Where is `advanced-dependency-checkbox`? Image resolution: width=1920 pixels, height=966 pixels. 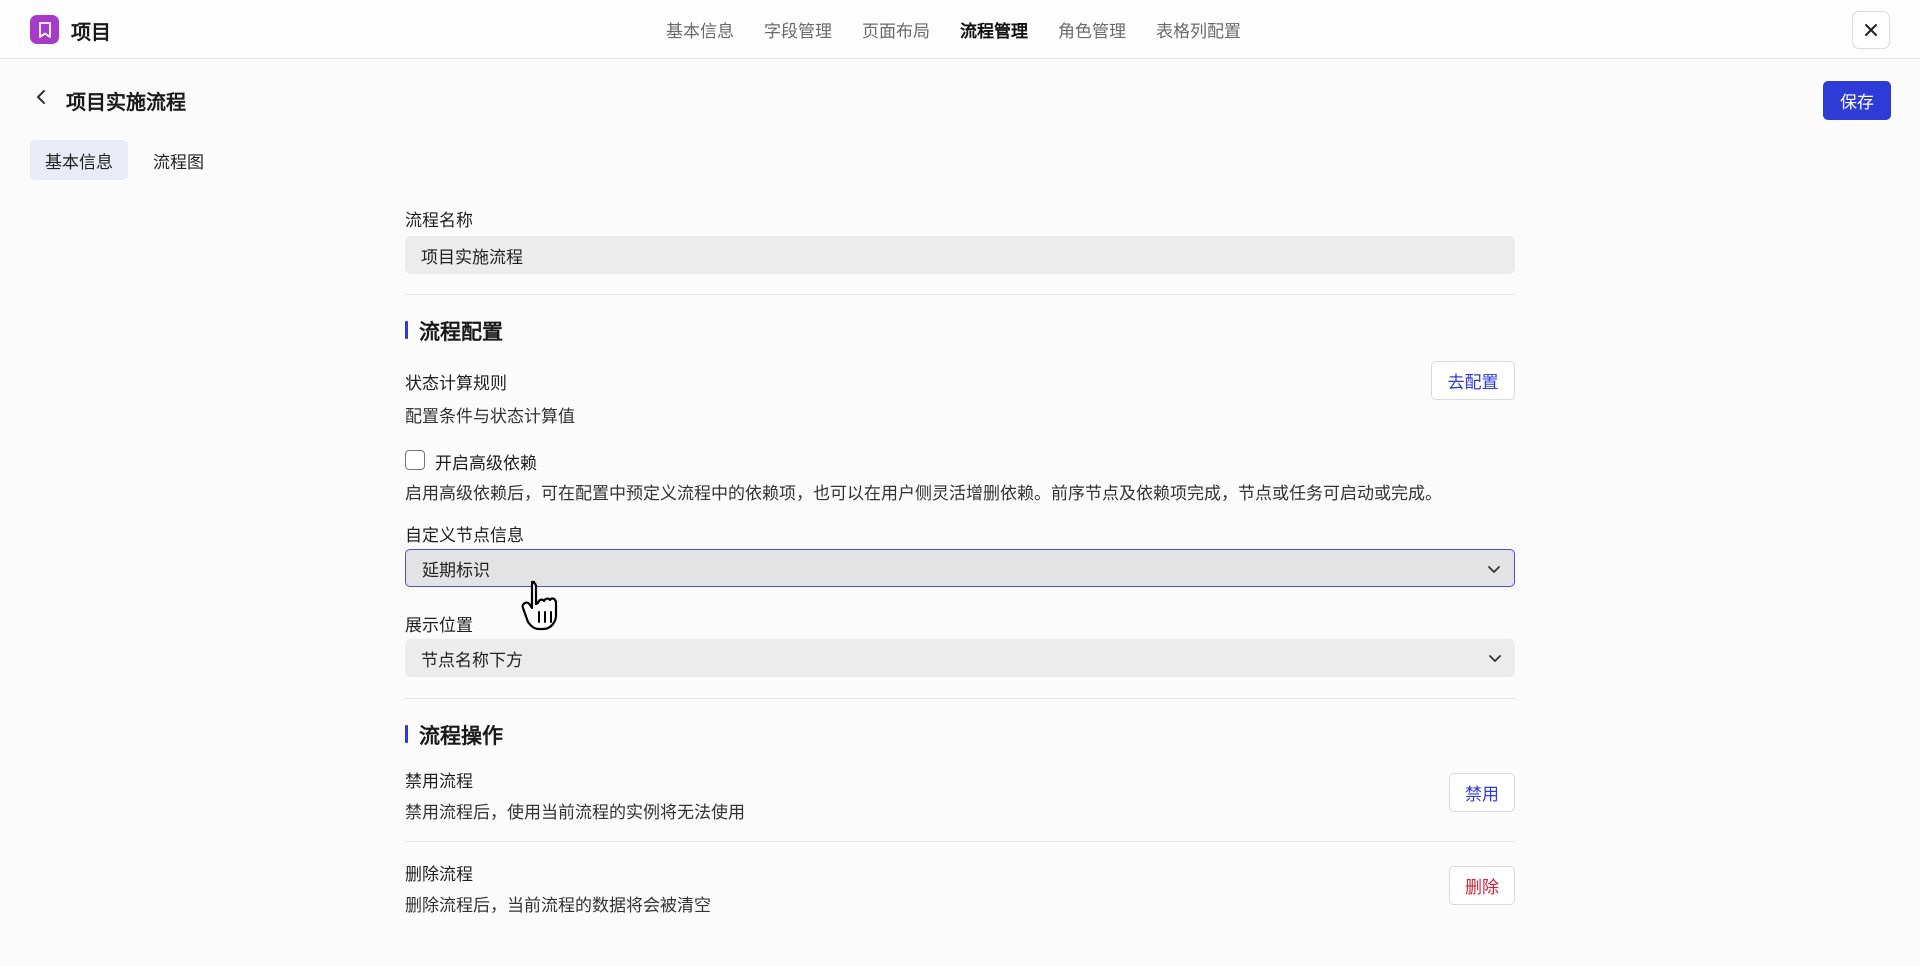 advanced-dependency-checkbox is located at coordinates (415, 460).